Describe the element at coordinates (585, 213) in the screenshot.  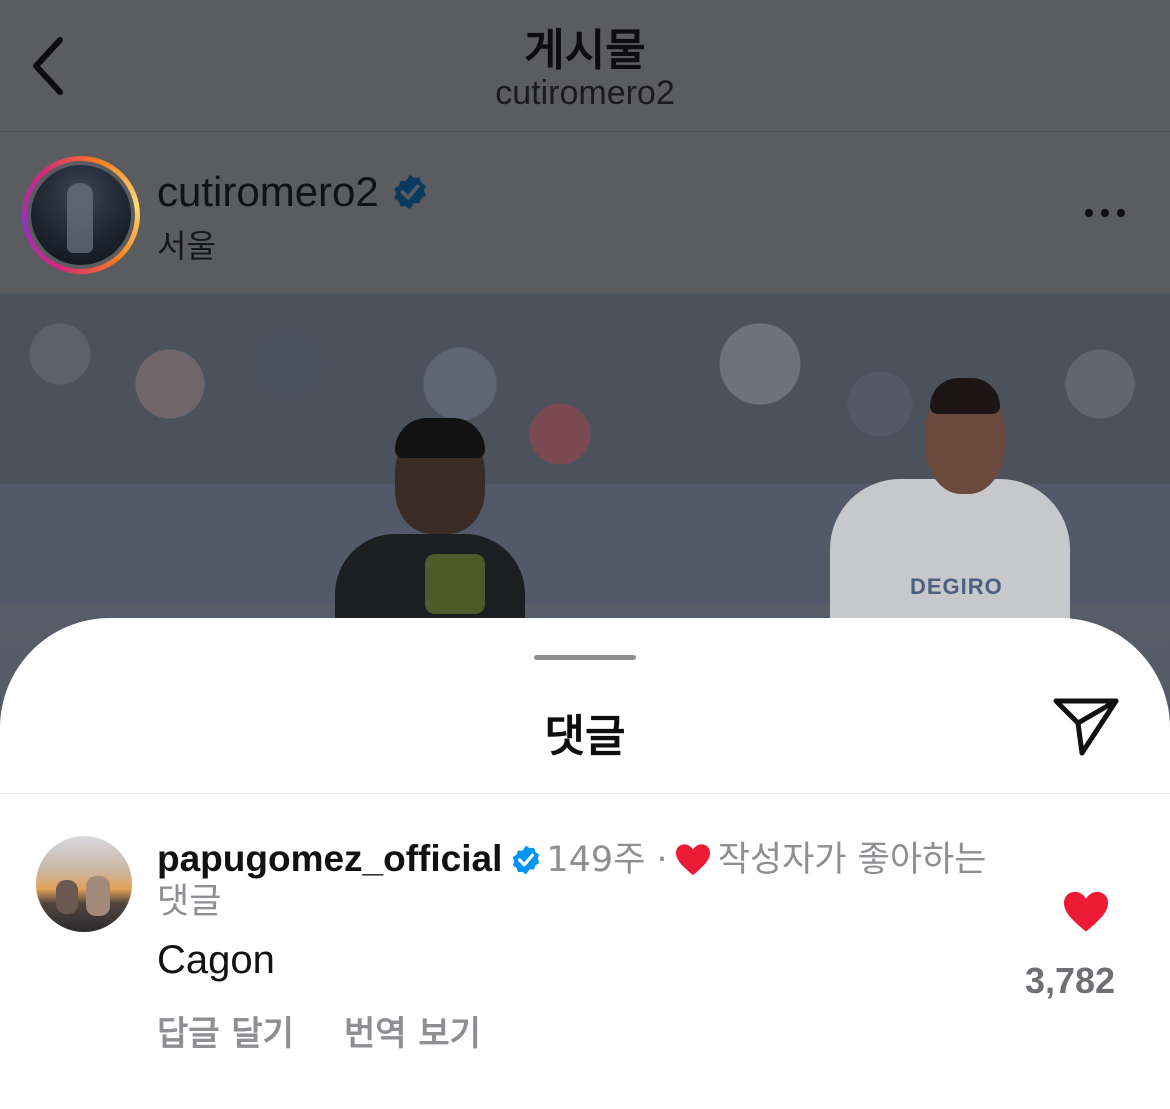
I see `post-header: cutiromero2 서울` at that location.